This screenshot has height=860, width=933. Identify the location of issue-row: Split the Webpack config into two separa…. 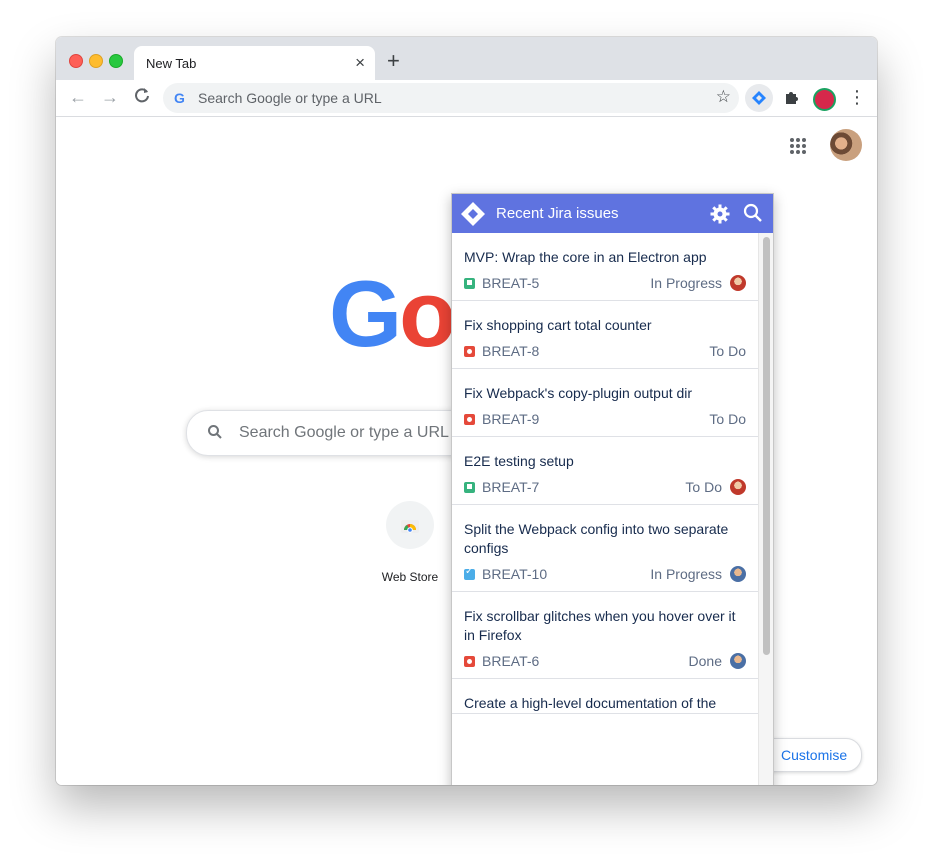
(605, 548).